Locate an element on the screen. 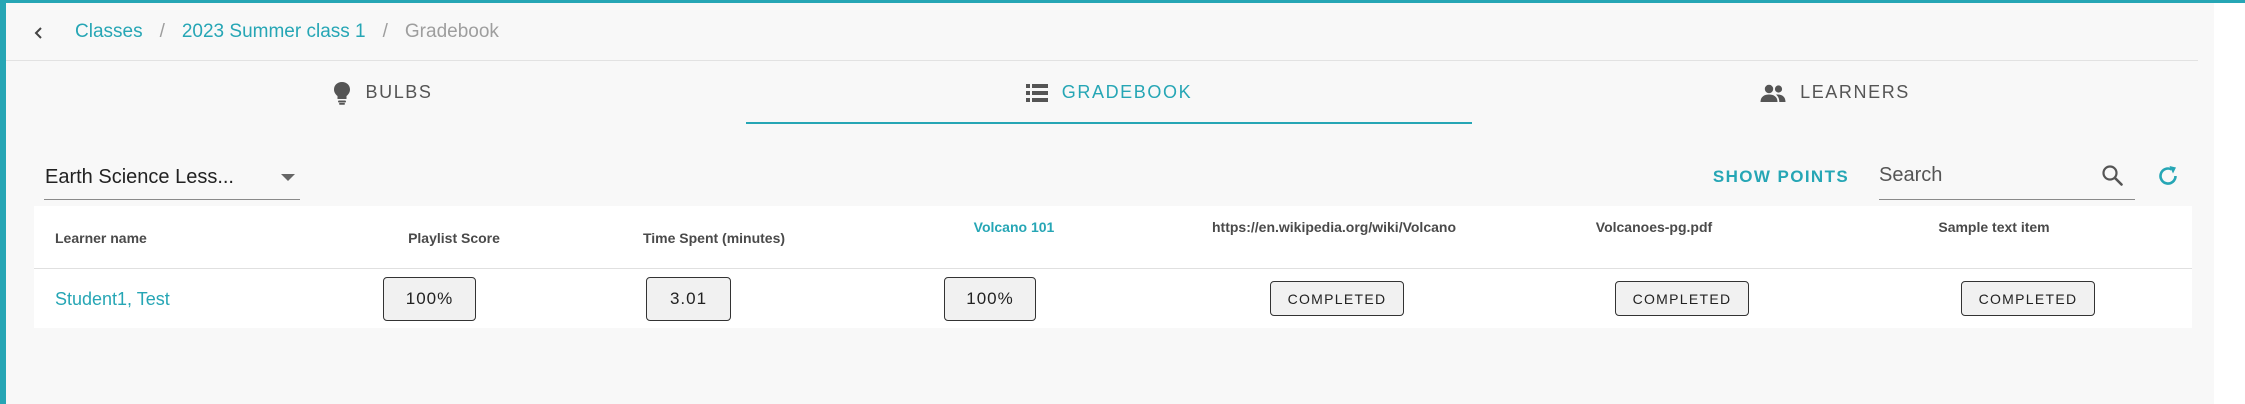 This screenshot has height=404, width=2245. search-icon is located at coordinates (2112, 177).